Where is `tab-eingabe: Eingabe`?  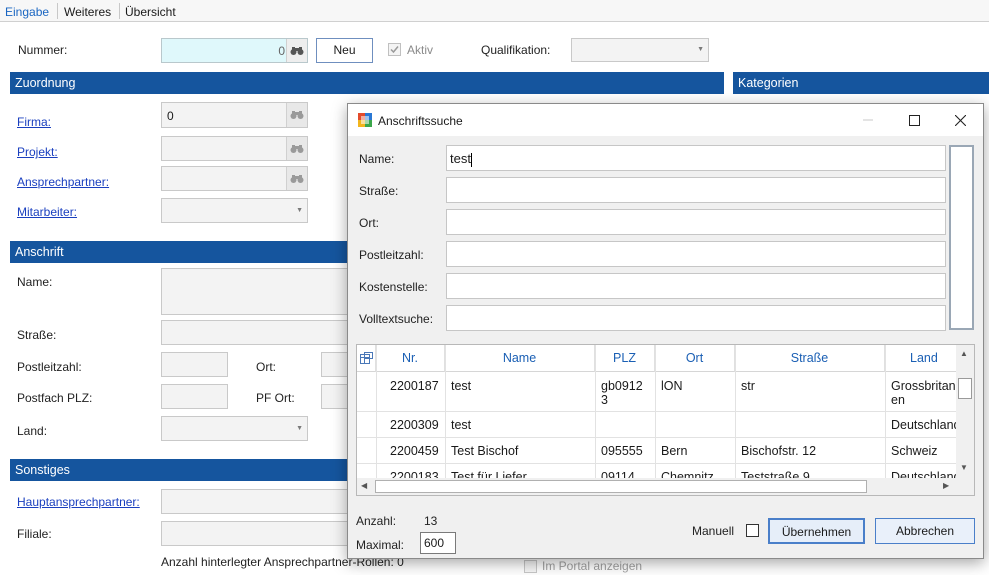 tab-eingabe: Eingabe is located at coordinates (27, 12).